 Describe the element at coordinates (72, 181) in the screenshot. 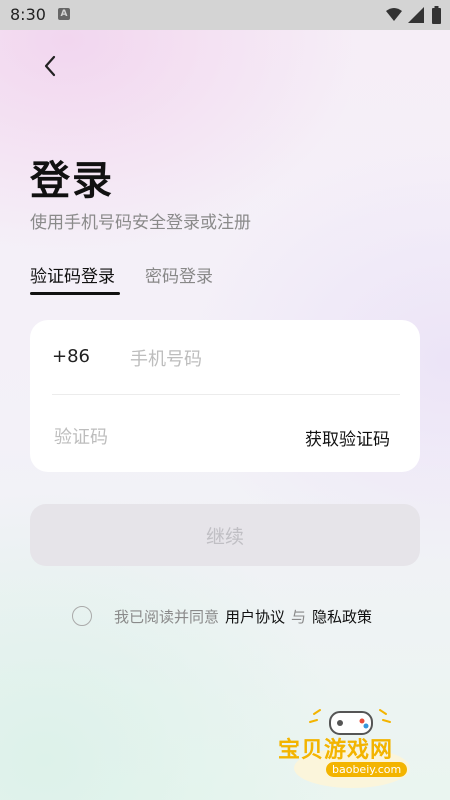

I see `page-title: 登录` at that location.